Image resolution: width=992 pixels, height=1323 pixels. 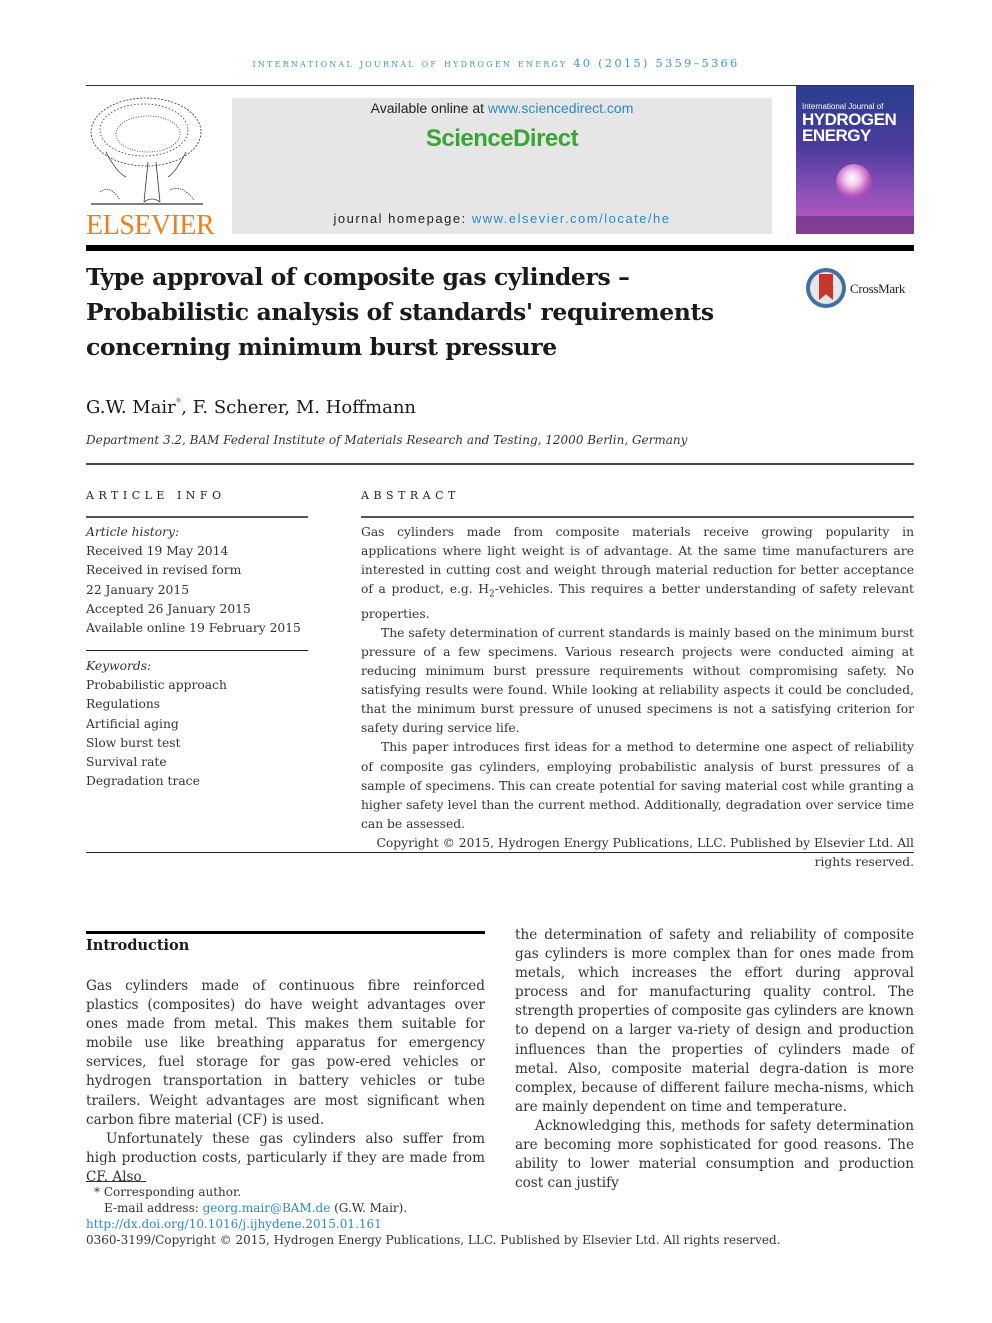 I want to click on front-matter-divider, so click(x=500, y=852).